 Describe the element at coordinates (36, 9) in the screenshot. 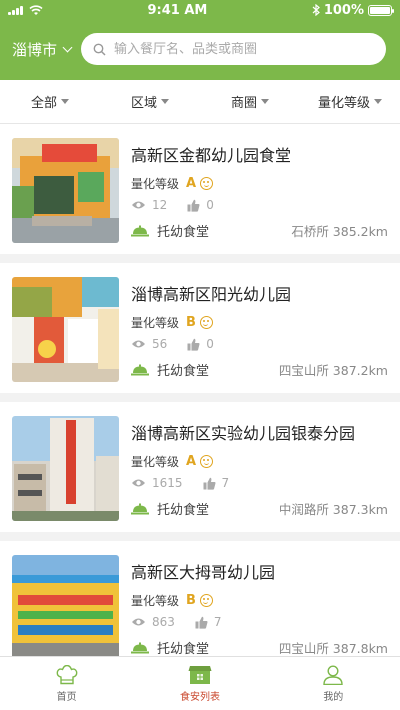

I see `wifi-icon` at that location.